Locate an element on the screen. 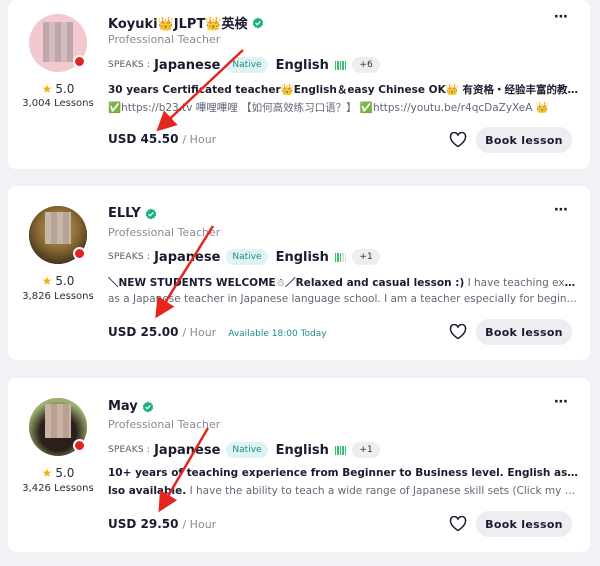 The width and height of the screenshot is (600, 566). price: USD 25.00 / Hour Available 18:00 Today is located at coordinates (217, 332).